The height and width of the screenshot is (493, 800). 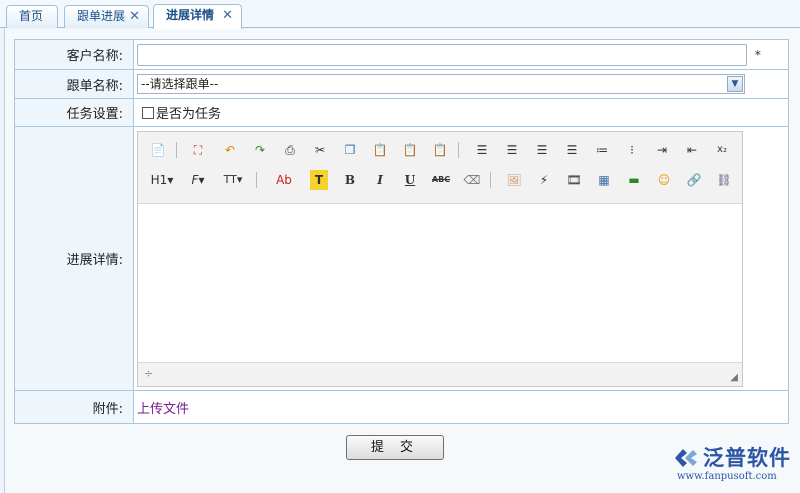 What do you see at coordinates (694, 180) in the screenshot?
I see `link-icon: 🔗` at bounding box center [694, 180].